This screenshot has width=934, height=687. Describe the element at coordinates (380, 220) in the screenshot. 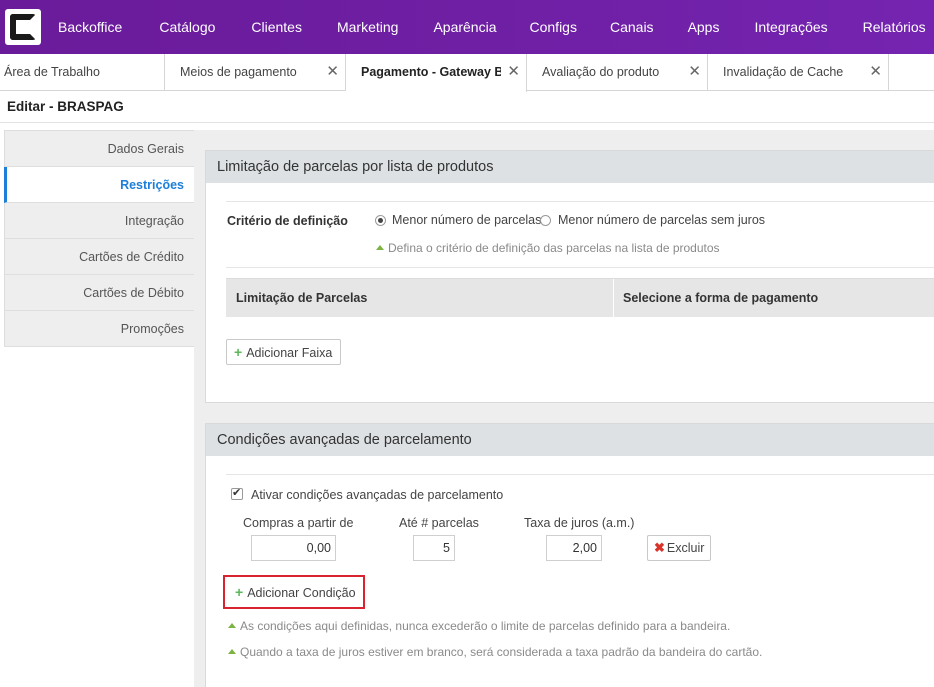

I see `radio-menor-numero` at that location.